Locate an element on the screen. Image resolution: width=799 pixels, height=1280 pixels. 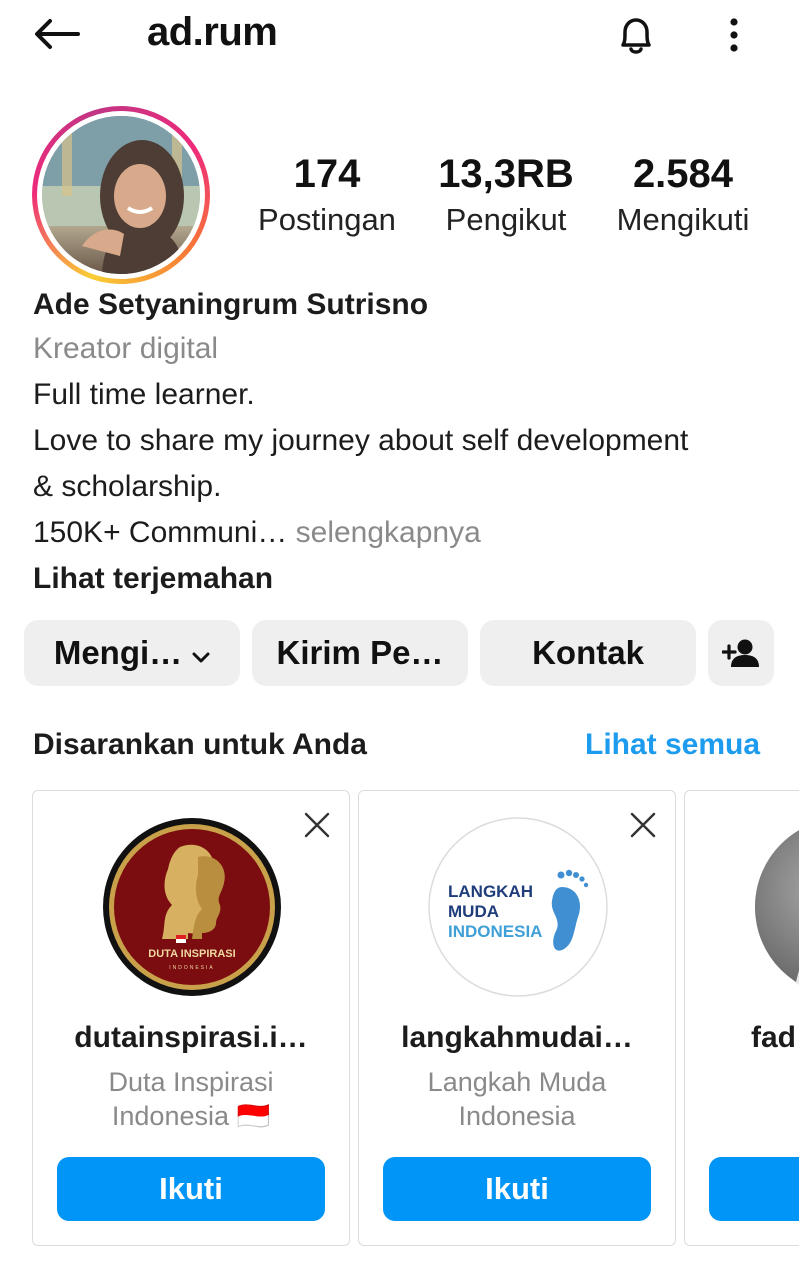
bell-icon is located at coordinates (636, 36).